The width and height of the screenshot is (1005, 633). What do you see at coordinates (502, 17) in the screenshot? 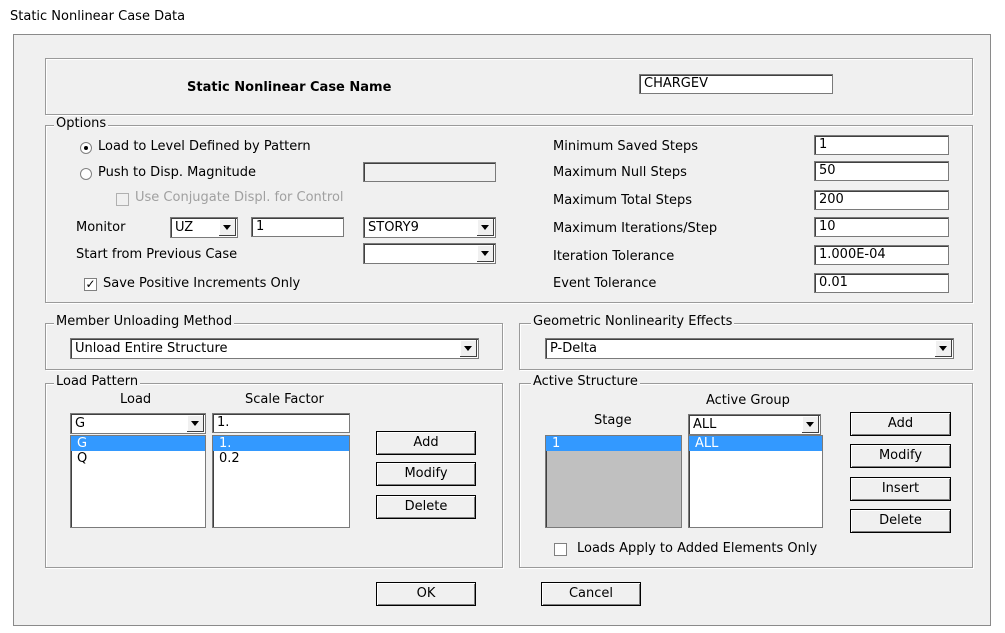
I see `title-bar: Static Nonlinear Case Data` at bounding box center [502, 17].